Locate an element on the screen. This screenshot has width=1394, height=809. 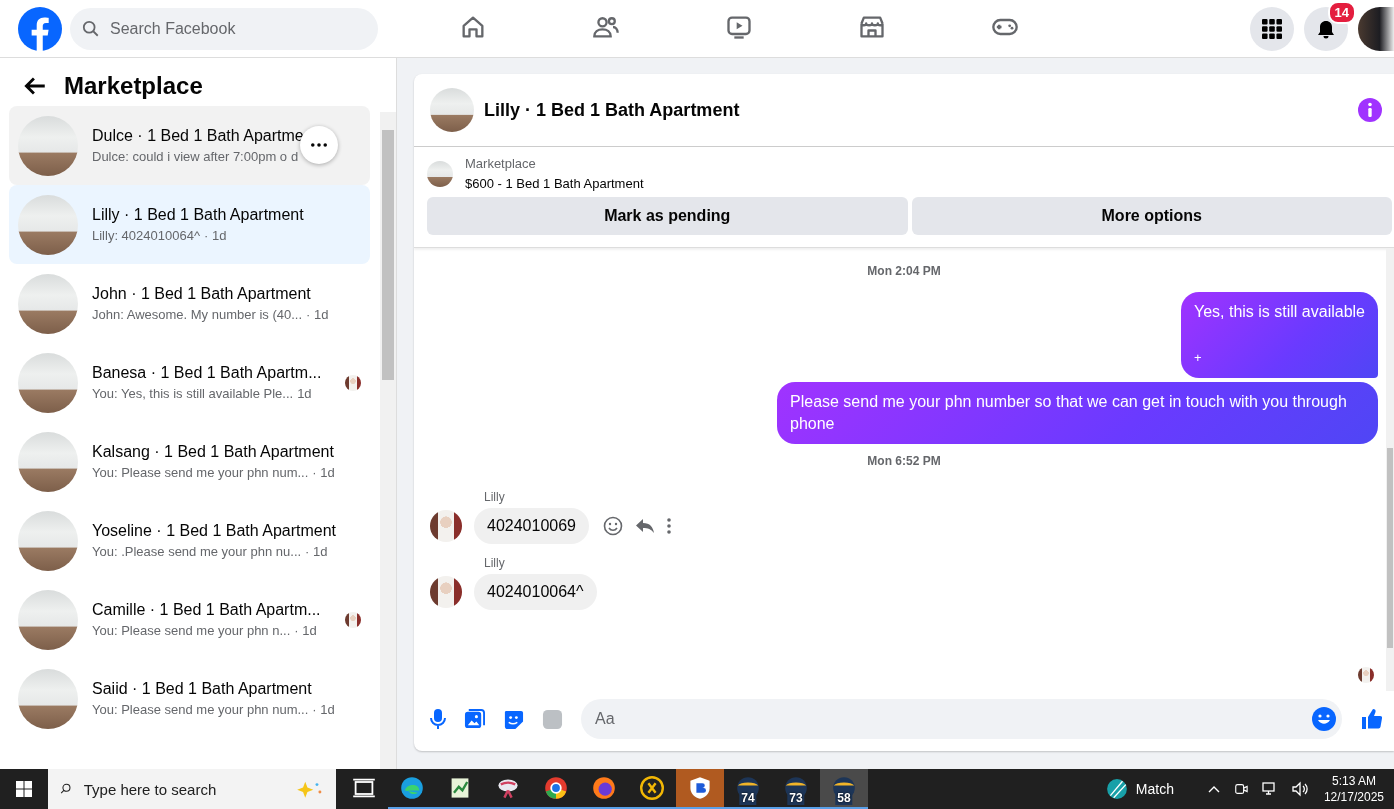
taskbar-app: 74 is located at coordinates (748, 789).